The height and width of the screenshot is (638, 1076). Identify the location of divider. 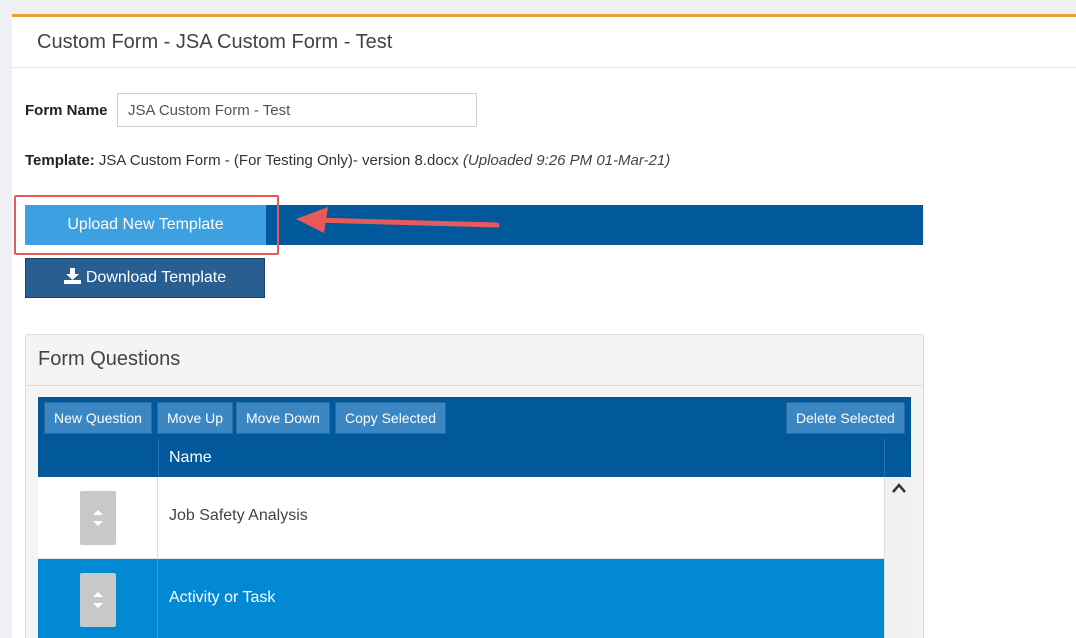
(474, 385).